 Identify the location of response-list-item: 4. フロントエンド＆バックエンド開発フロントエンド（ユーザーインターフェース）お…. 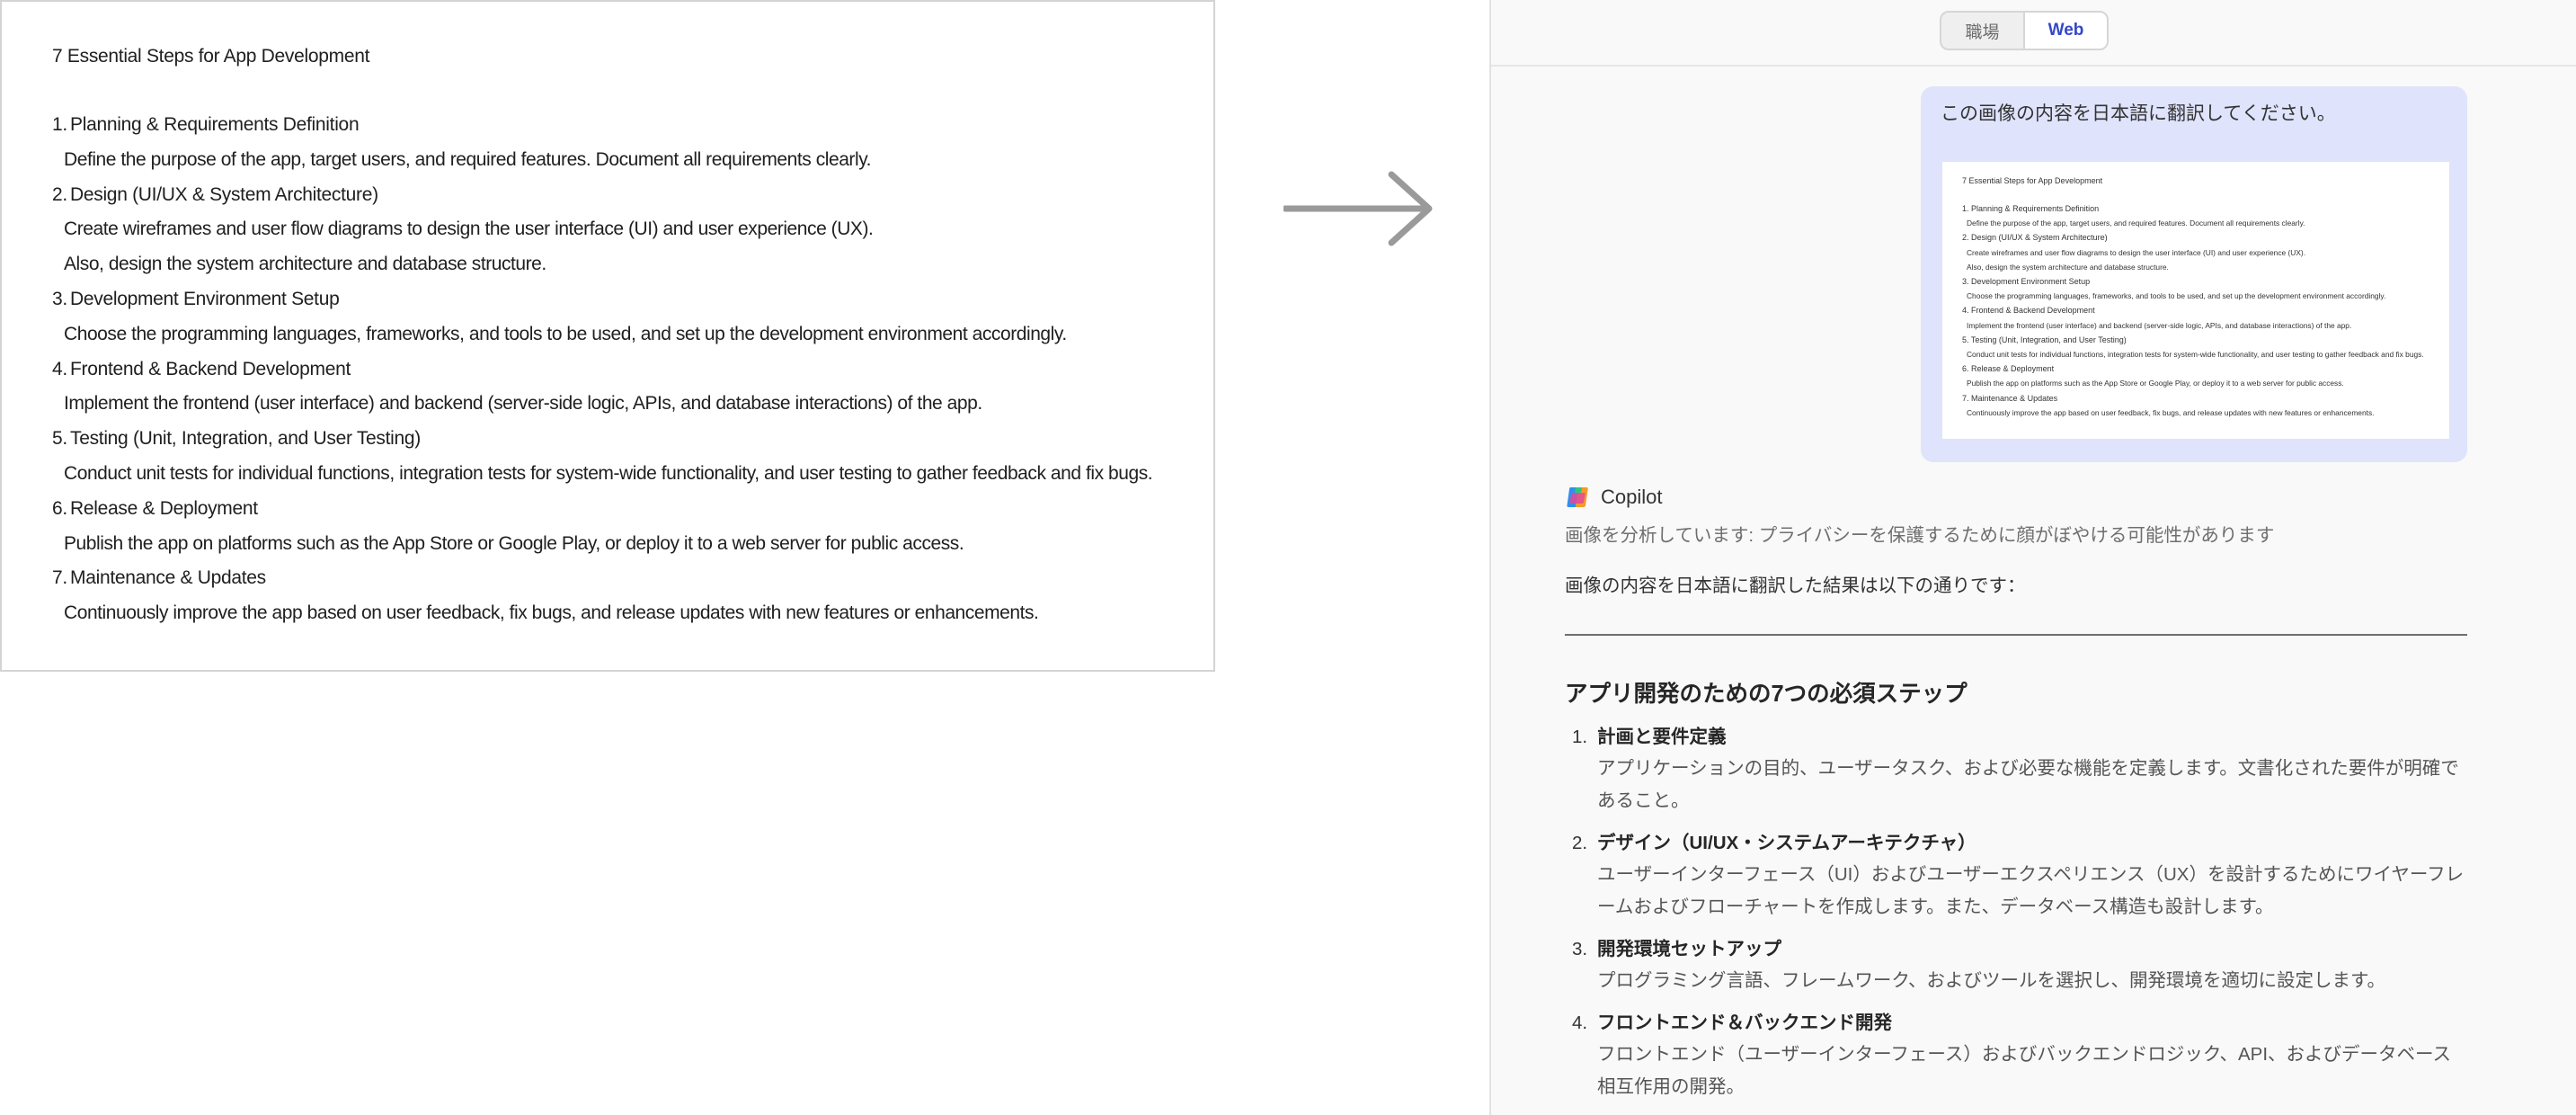
(2016, 1055).